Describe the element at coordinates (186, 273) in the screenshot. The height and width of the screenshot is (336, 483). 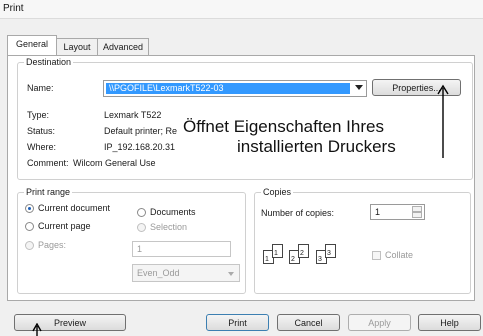
I see `even-odd-select: Even_Odd` at that location.